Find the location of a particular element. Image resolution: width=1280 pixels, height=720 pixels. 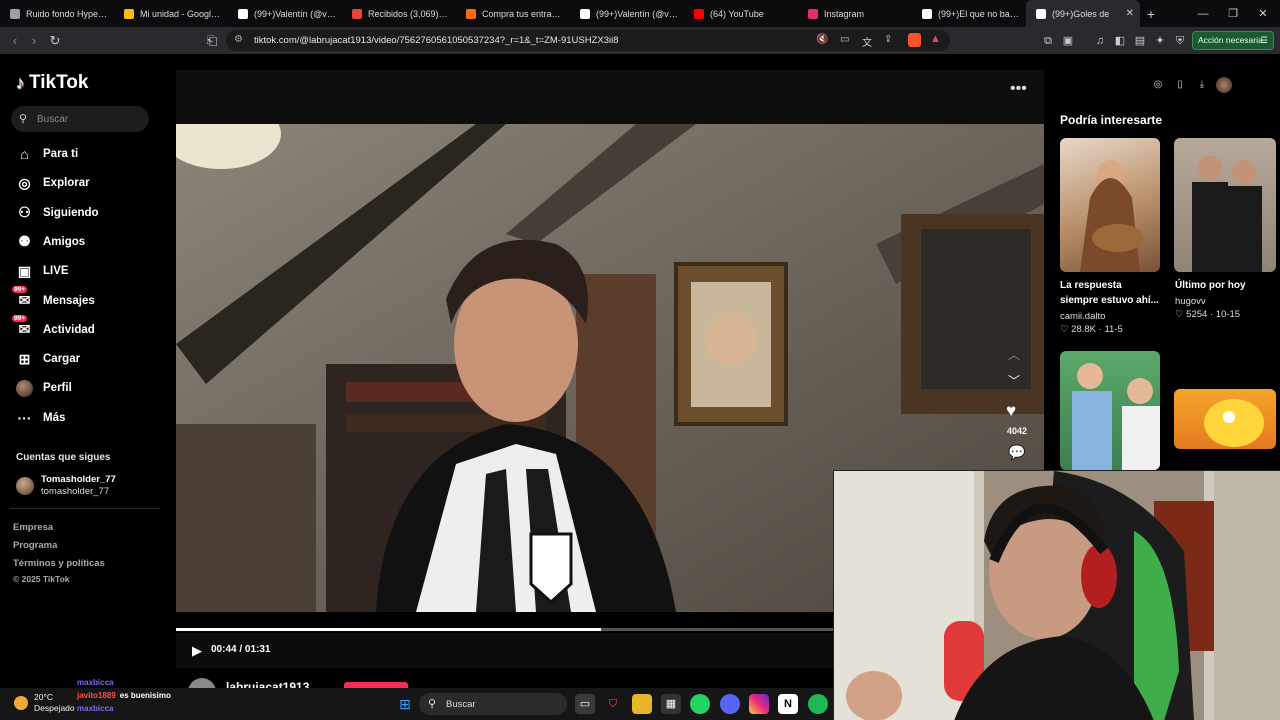

brave-browser-icon: ⛉ is located at coordinates (613, 704).